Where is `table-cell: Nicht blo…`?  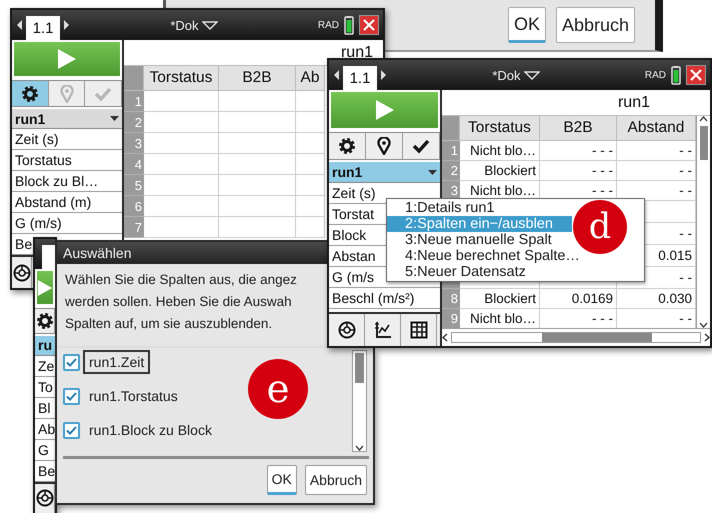
table-cell: Nicht blo… is located at coordinates (500, 151).